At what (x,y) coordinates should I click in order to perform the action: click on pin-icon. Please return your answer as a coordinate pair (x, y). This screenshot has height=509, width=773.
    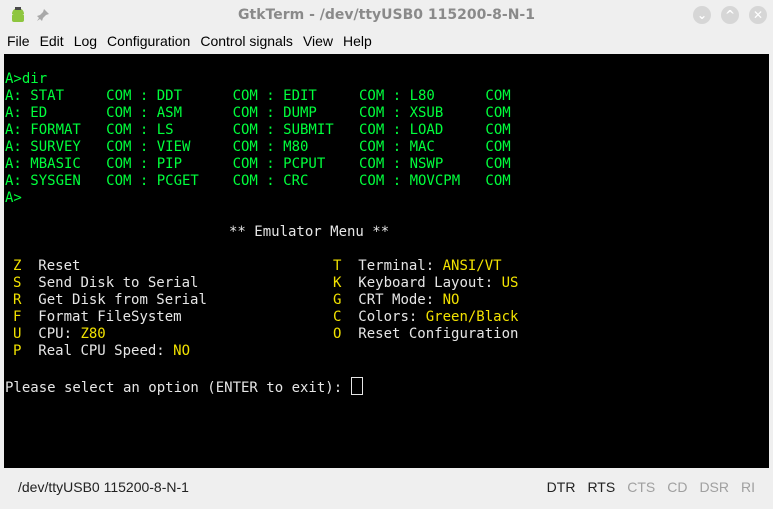
    Looking at the image, I should click on (43, 15).